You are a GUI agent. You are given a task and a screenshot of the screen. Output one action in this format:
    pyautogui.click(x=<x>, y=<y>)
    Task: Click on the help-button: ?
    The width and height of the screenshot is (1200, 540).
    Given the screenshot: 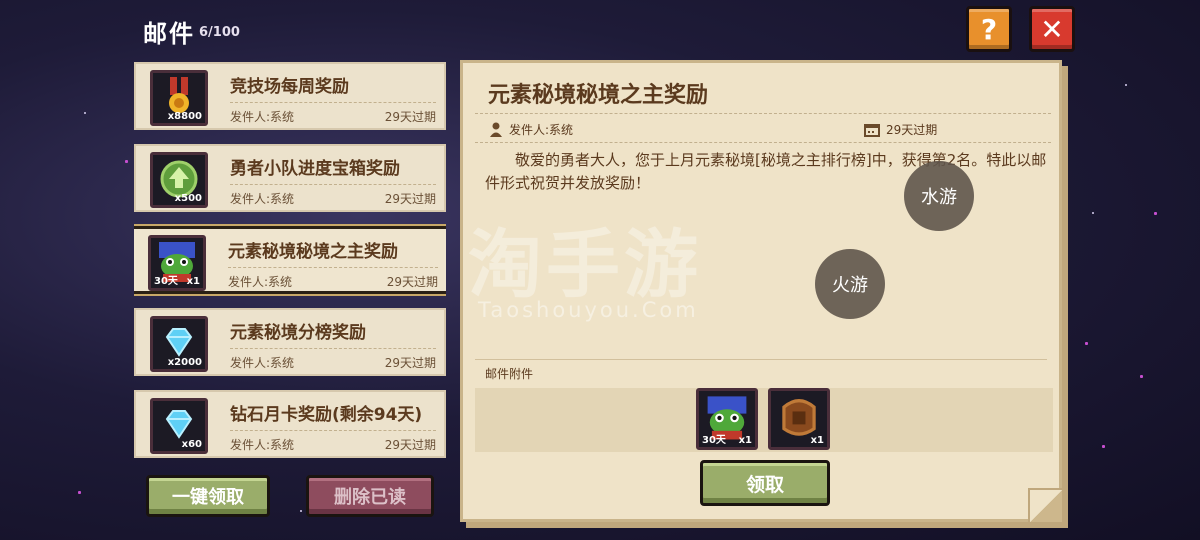 What is the action you would take?
    pyautogui.click(x=989, y=29)
    